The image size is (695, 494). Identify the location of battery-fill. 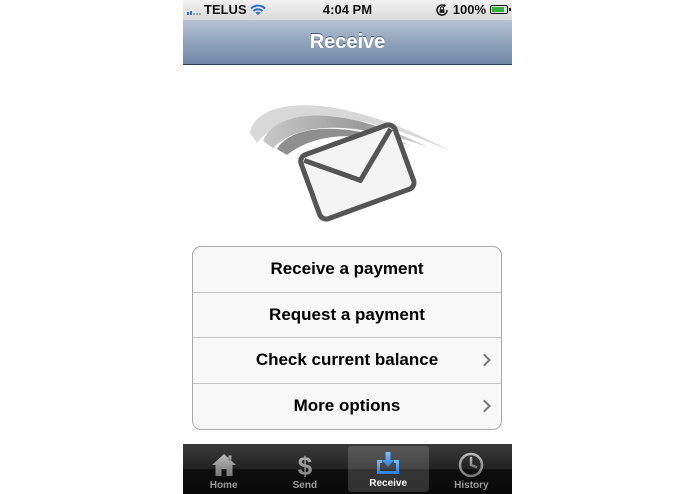
(498, 9).